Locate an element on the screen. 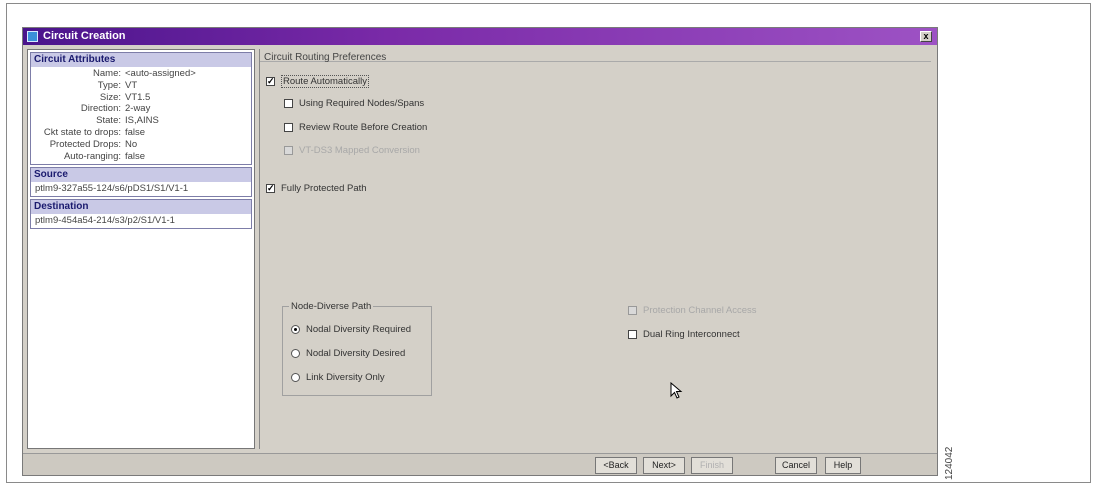 This screenshot has width=1095, height=488. radio-nodal-diversity-desired: Nodal Diversity Desired is located at coordinates (348, 353).